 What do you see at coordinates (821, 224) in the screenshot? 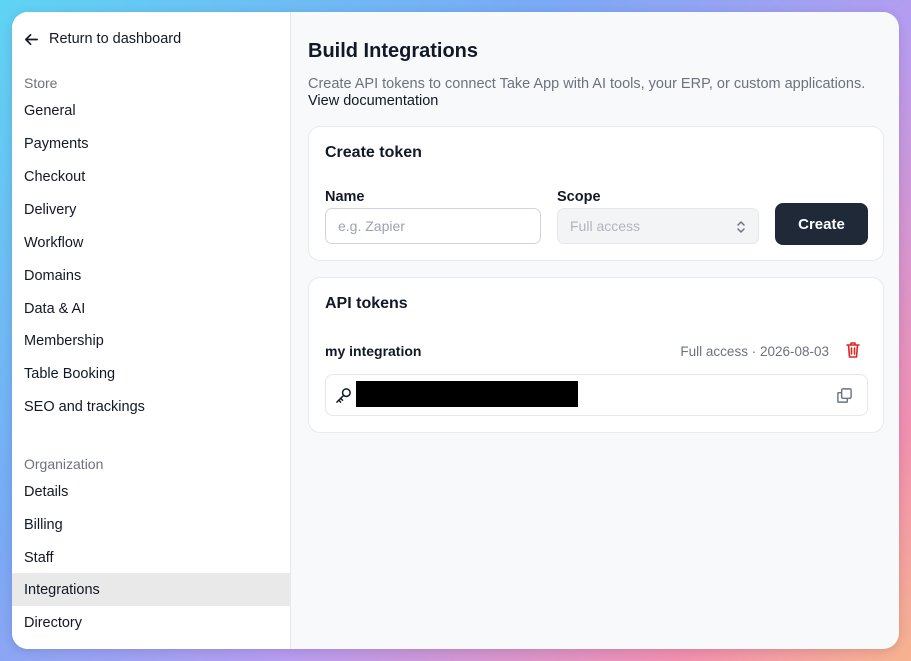
I see `create-button: Create` at bounding box center [821, 224].